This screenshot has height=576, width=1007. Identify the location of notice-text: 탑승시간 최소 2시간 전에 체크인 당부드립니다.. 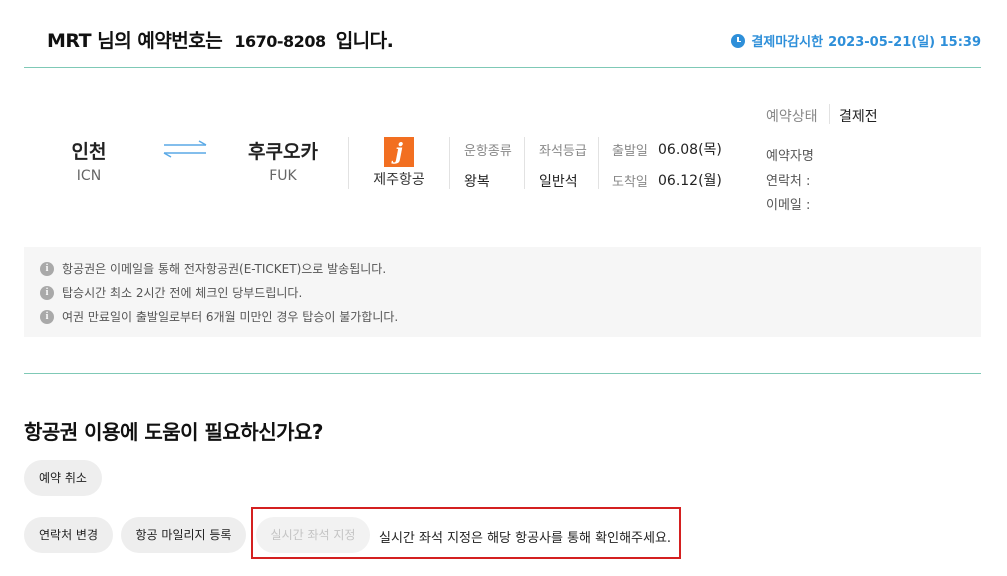
(182, 293).